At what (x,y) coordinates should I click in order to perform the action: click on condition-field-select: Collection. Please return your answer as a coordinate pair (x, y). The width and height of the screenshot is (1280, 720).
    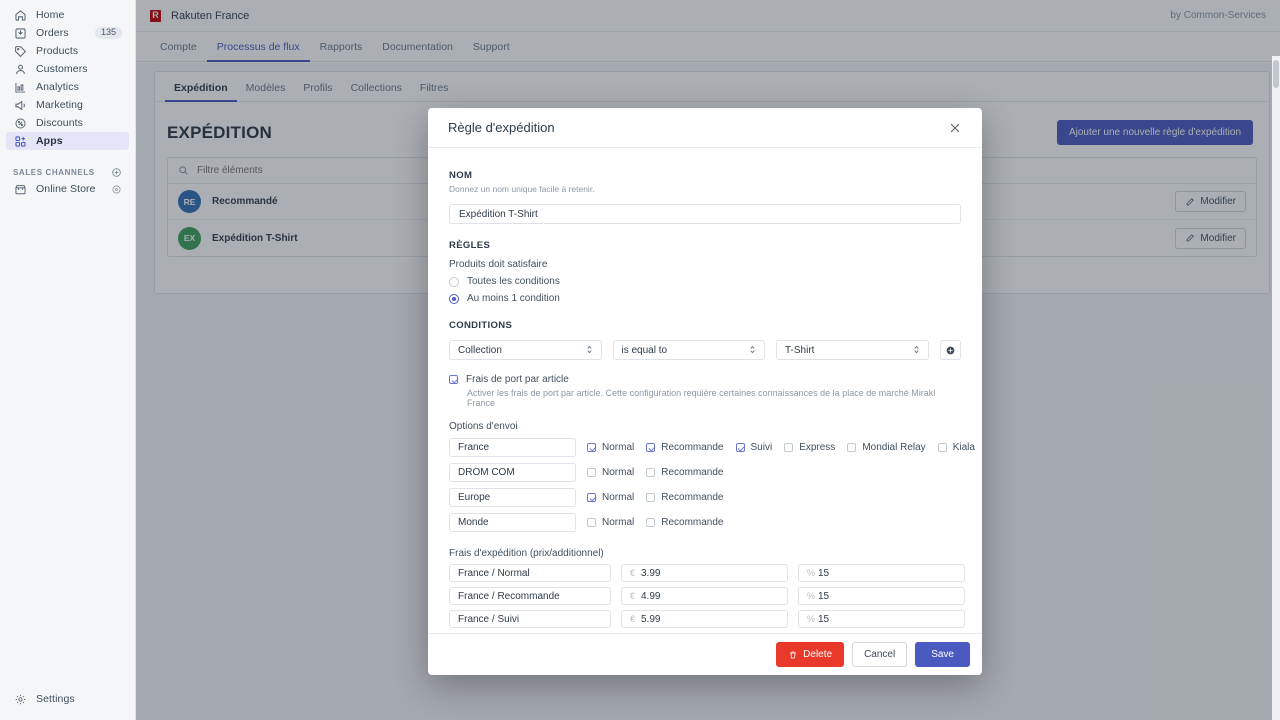
    Looking at the image, I should click on (525, 350).